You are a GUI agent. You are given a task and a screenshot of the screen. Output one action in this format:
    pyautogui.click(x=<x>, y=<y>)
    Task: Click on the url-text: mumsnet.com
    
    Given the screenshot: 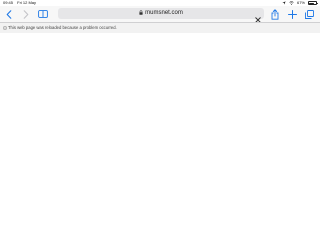 What is the action you would take?
    pyautogui.click(x=164, y=13)
    